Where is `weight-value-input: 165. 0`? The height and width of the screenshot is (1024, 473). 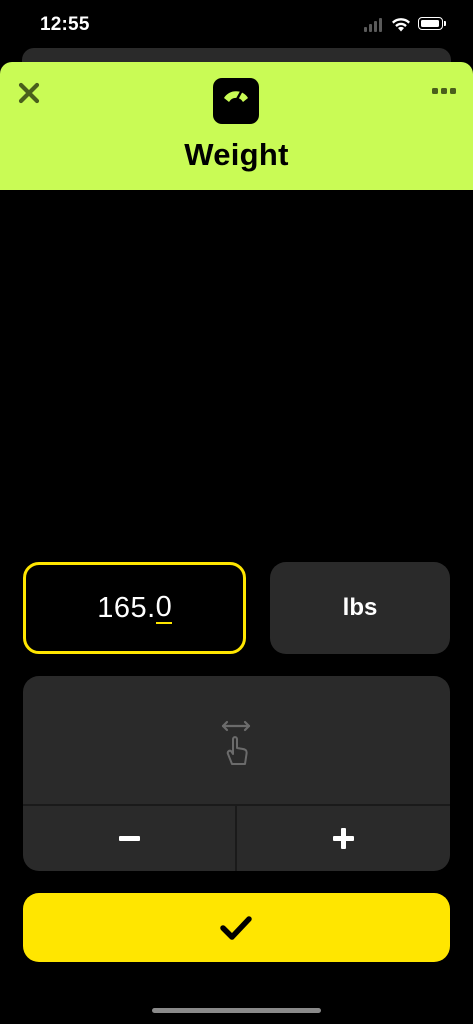 weight-value-input: 165. 0 is located at coordinates (134, 608).